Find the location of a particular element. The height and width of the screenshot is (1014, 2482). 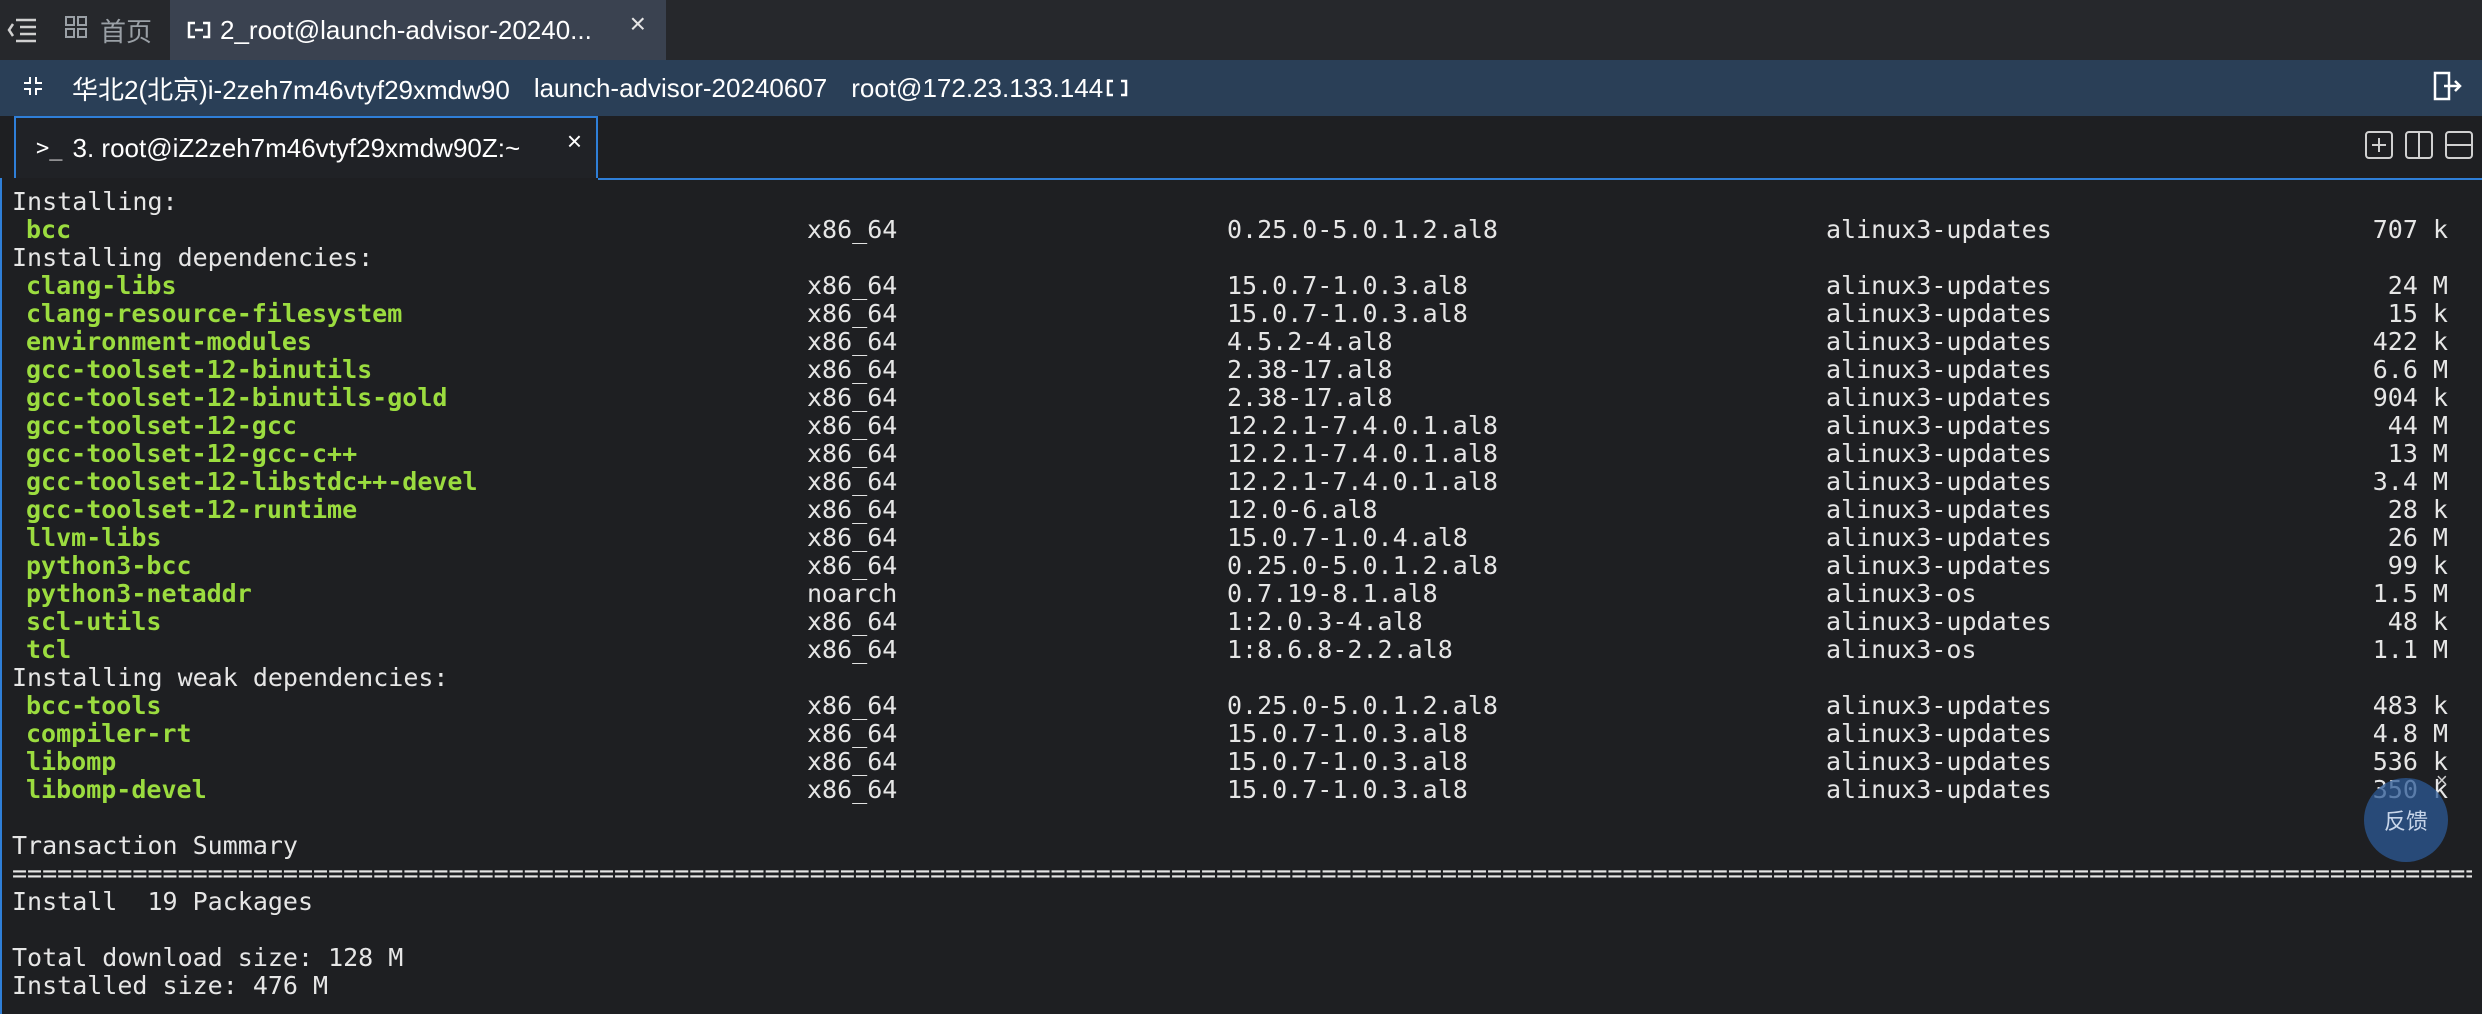

package-name: gcc-toolset-12-runtime is located at coordinates (192, 509).